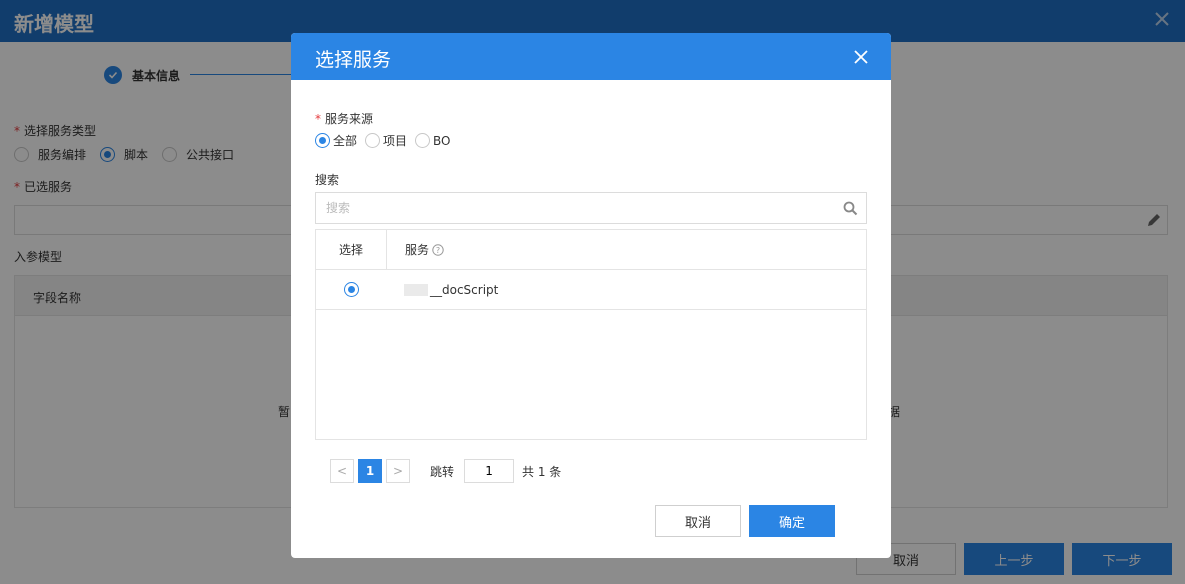 The height and width of the screenshot is (584, 1185). I want to click on radio-source-project, so click(373, 140).